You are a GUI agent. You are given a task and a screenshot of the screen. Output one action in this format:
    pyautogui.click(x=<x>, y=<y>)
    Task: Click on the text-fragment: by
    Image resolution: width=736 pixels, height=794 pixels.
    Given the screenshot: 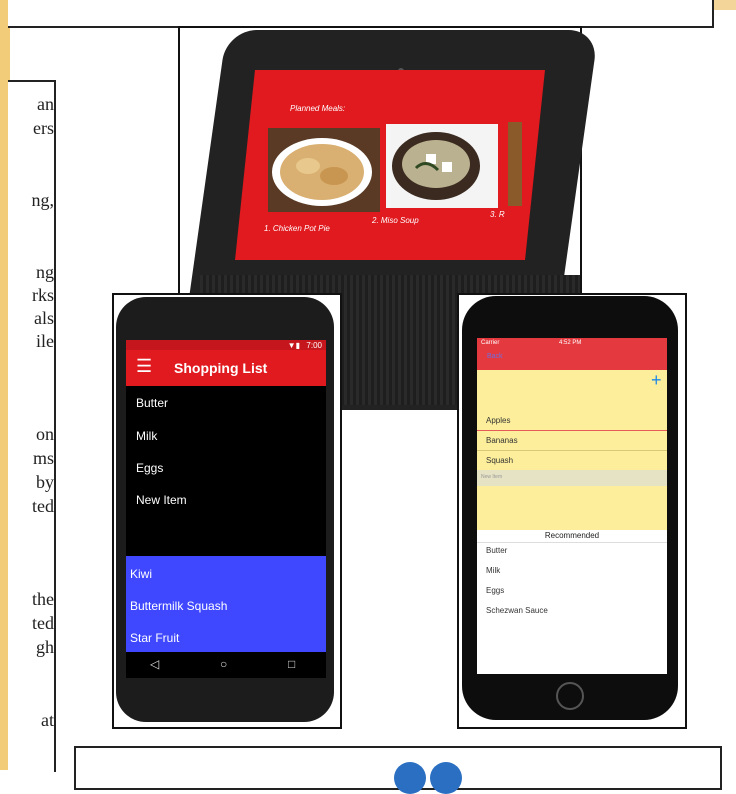 What is the action you would take?
    pyautogui.click(x=45, y=482)
    